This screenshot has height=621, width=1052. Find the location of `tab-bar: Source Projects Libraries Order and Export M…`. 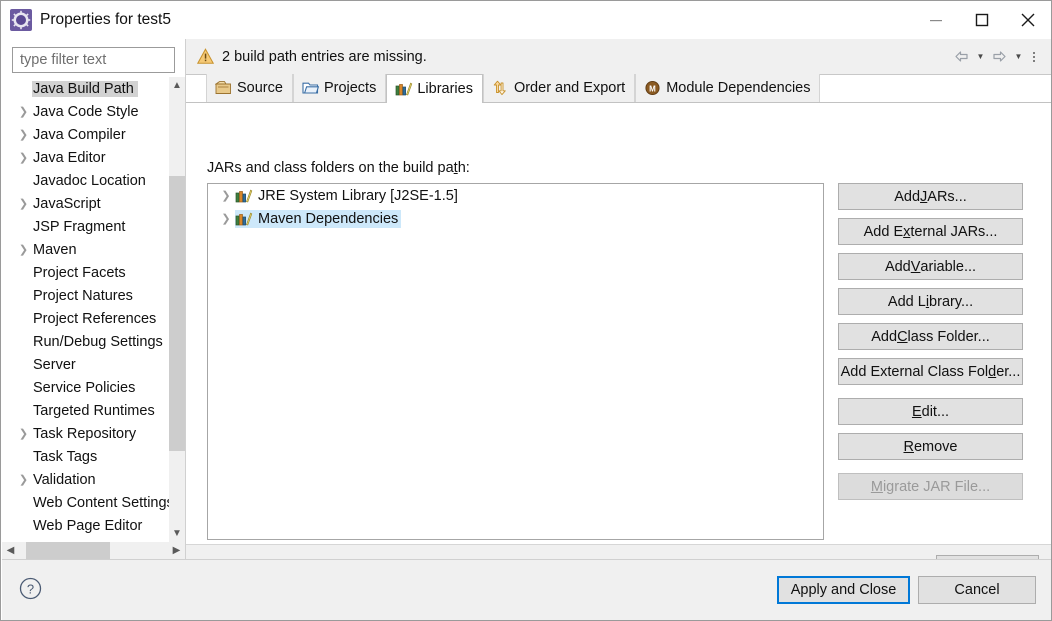

tab-bar: Source Projects Libraries Order and Export M… is located at coordinates (618, 88).